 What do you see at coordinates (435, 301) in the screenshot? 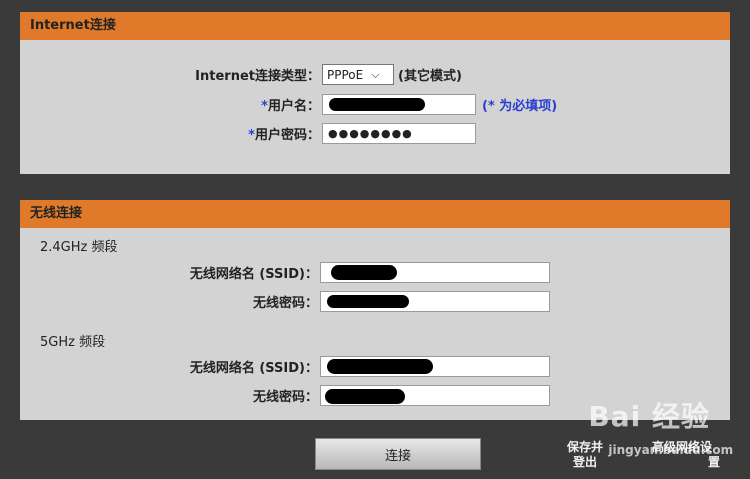
I see `wifi-pass-24-field` at bounding box center [435, 301].